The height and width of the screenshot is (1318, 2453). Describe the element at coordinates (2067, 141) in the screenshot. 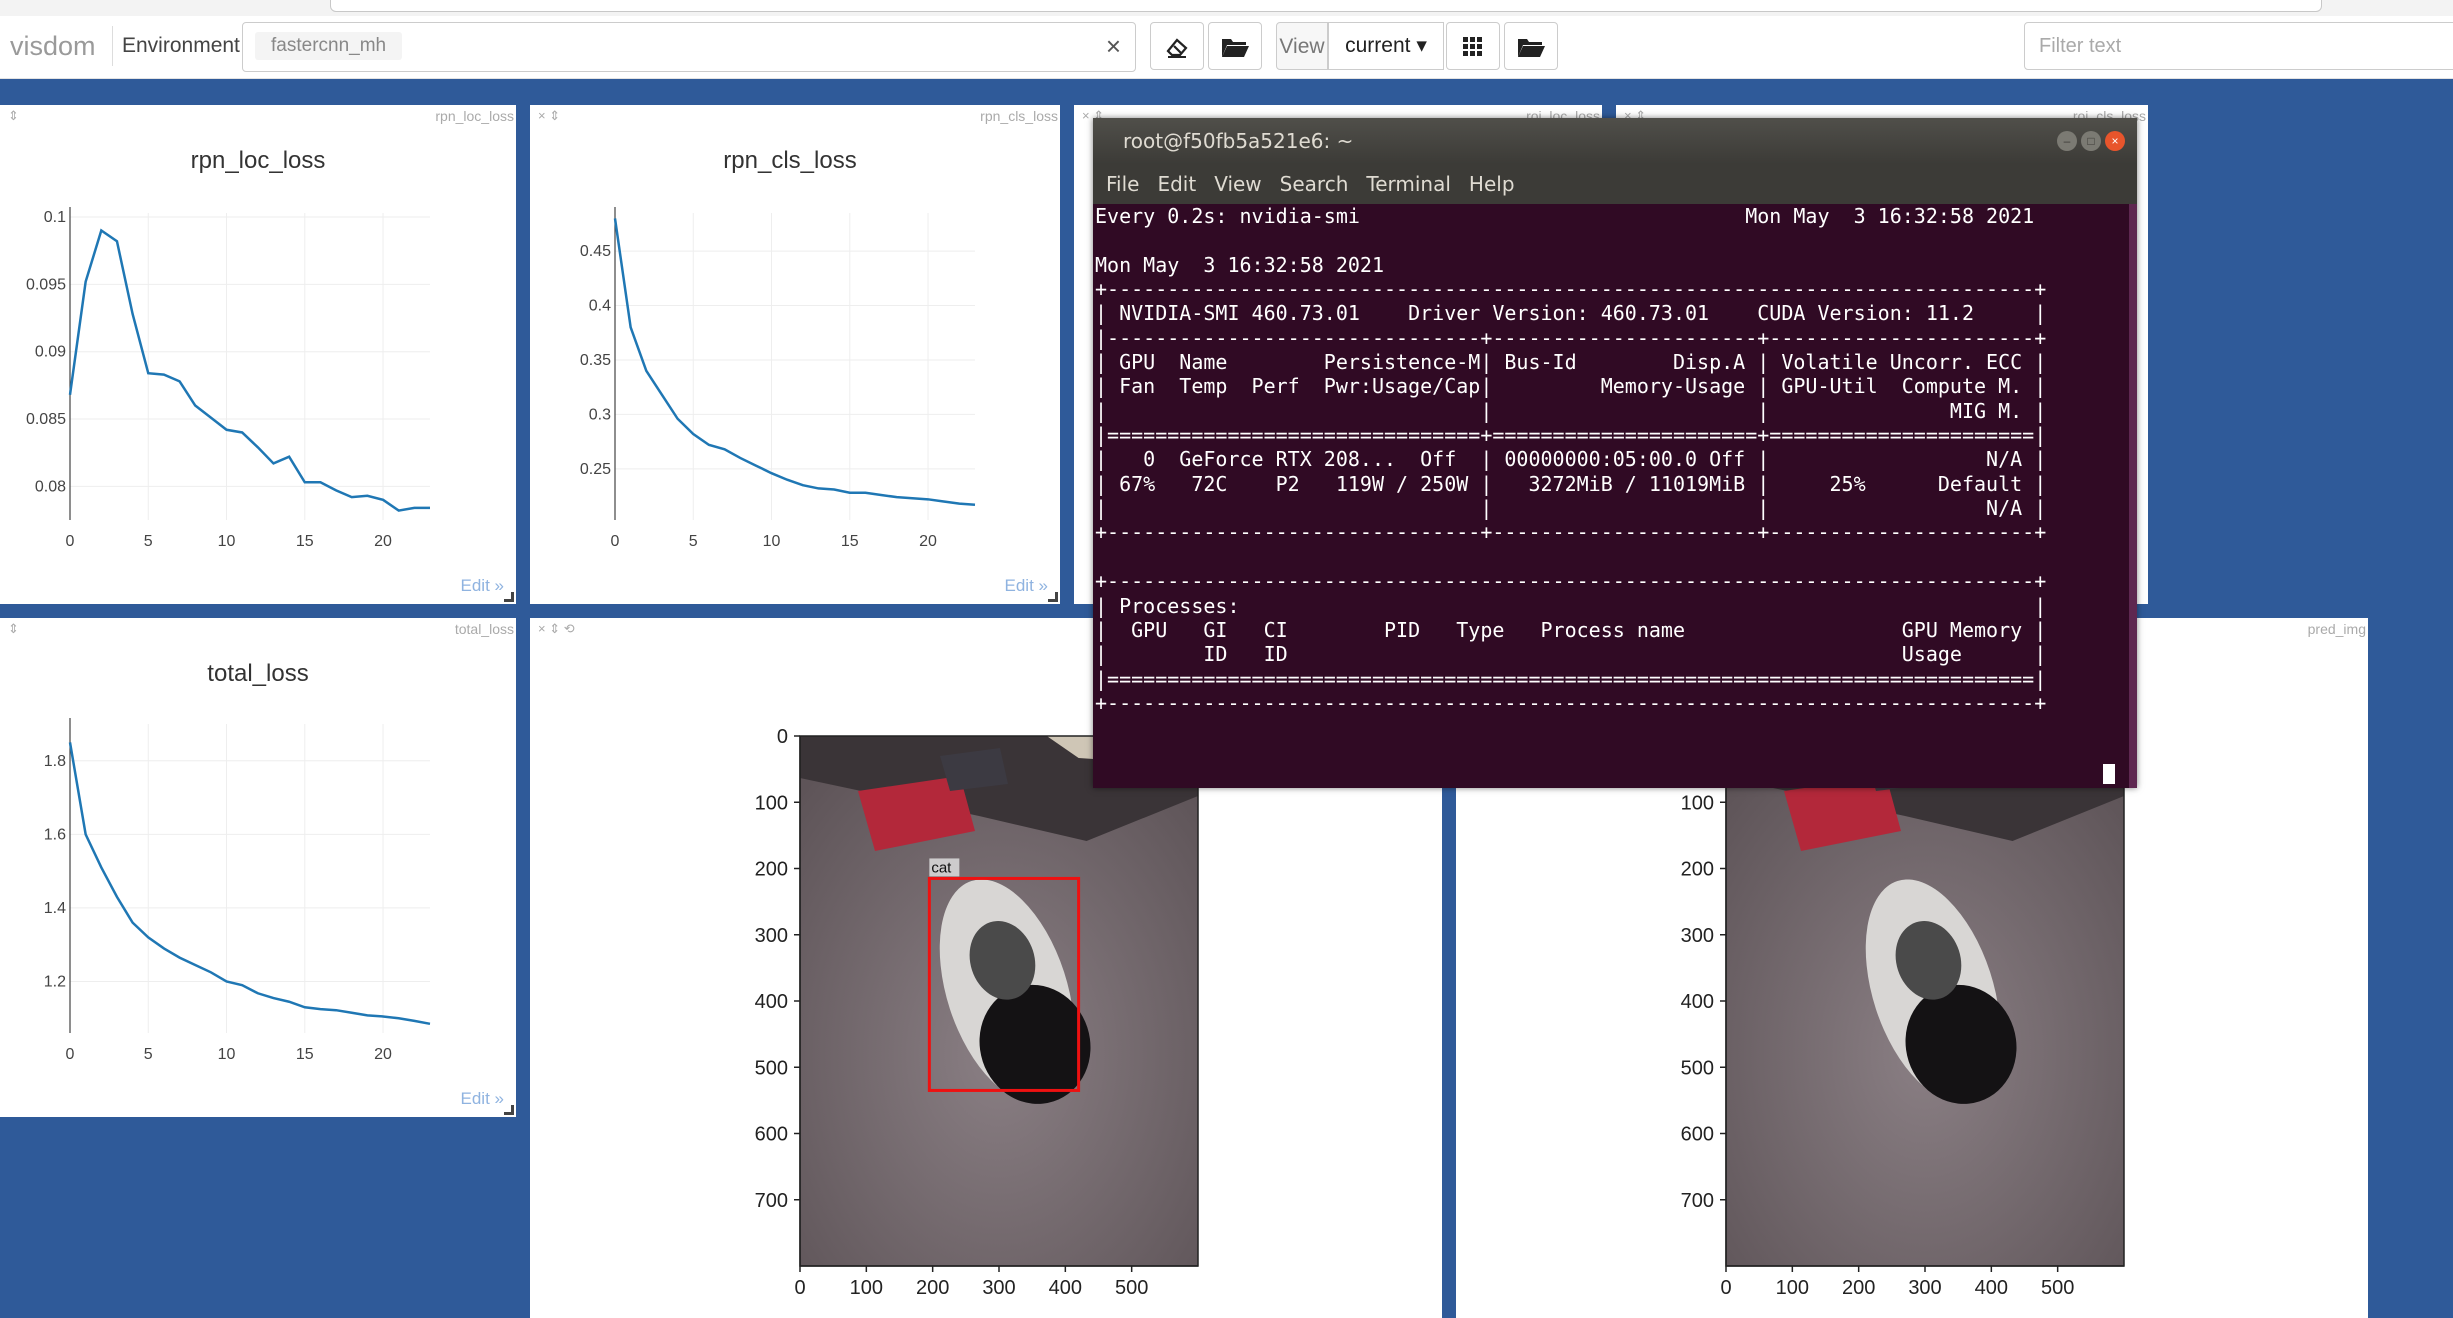

I see `minimize-icon: –` at that location.